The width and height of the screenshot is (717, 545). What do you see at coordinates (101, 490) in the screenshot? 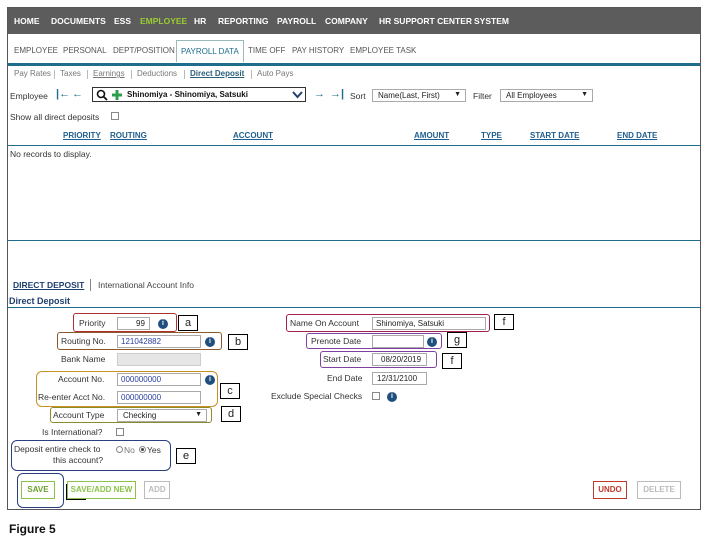
I see `save-add-new-button: SAVE/ADD NEW` at bounding box center [101, 490].